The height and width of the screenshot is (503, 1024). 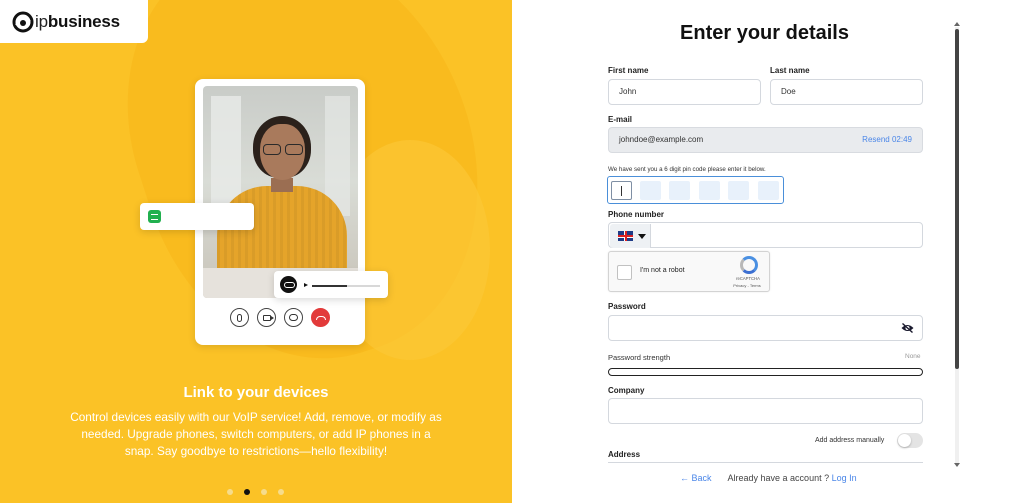 What do you see at coordinates (957, 199) in the screenshot?
I see `scrollbar-thumb` at bounding box center [957, 199].